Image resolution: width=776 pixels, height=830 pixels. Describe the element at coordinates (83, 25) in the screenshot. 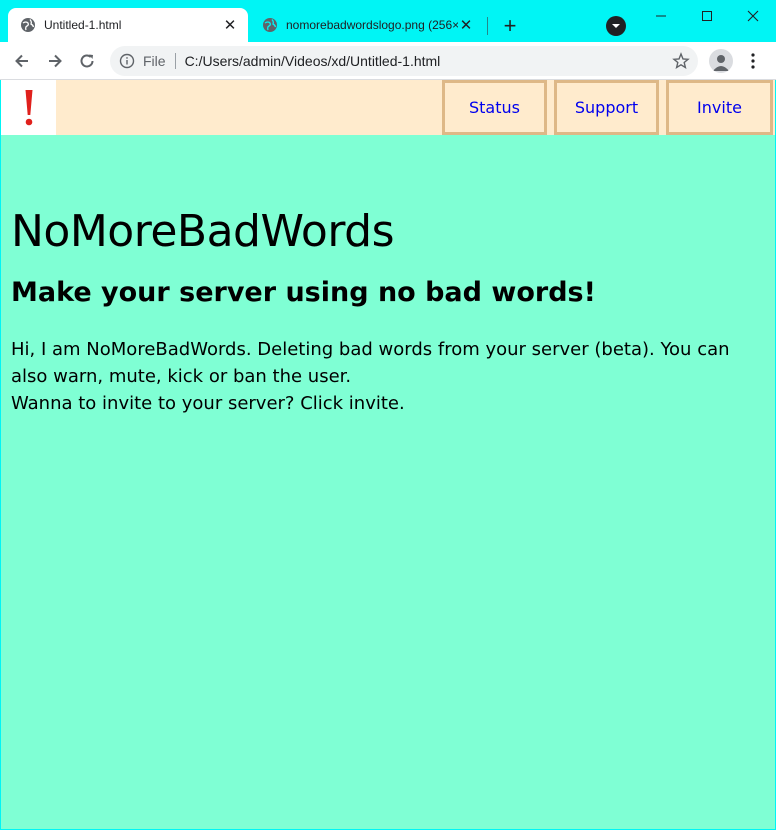

I see `tab-title: Untitled-1.html` at that location.